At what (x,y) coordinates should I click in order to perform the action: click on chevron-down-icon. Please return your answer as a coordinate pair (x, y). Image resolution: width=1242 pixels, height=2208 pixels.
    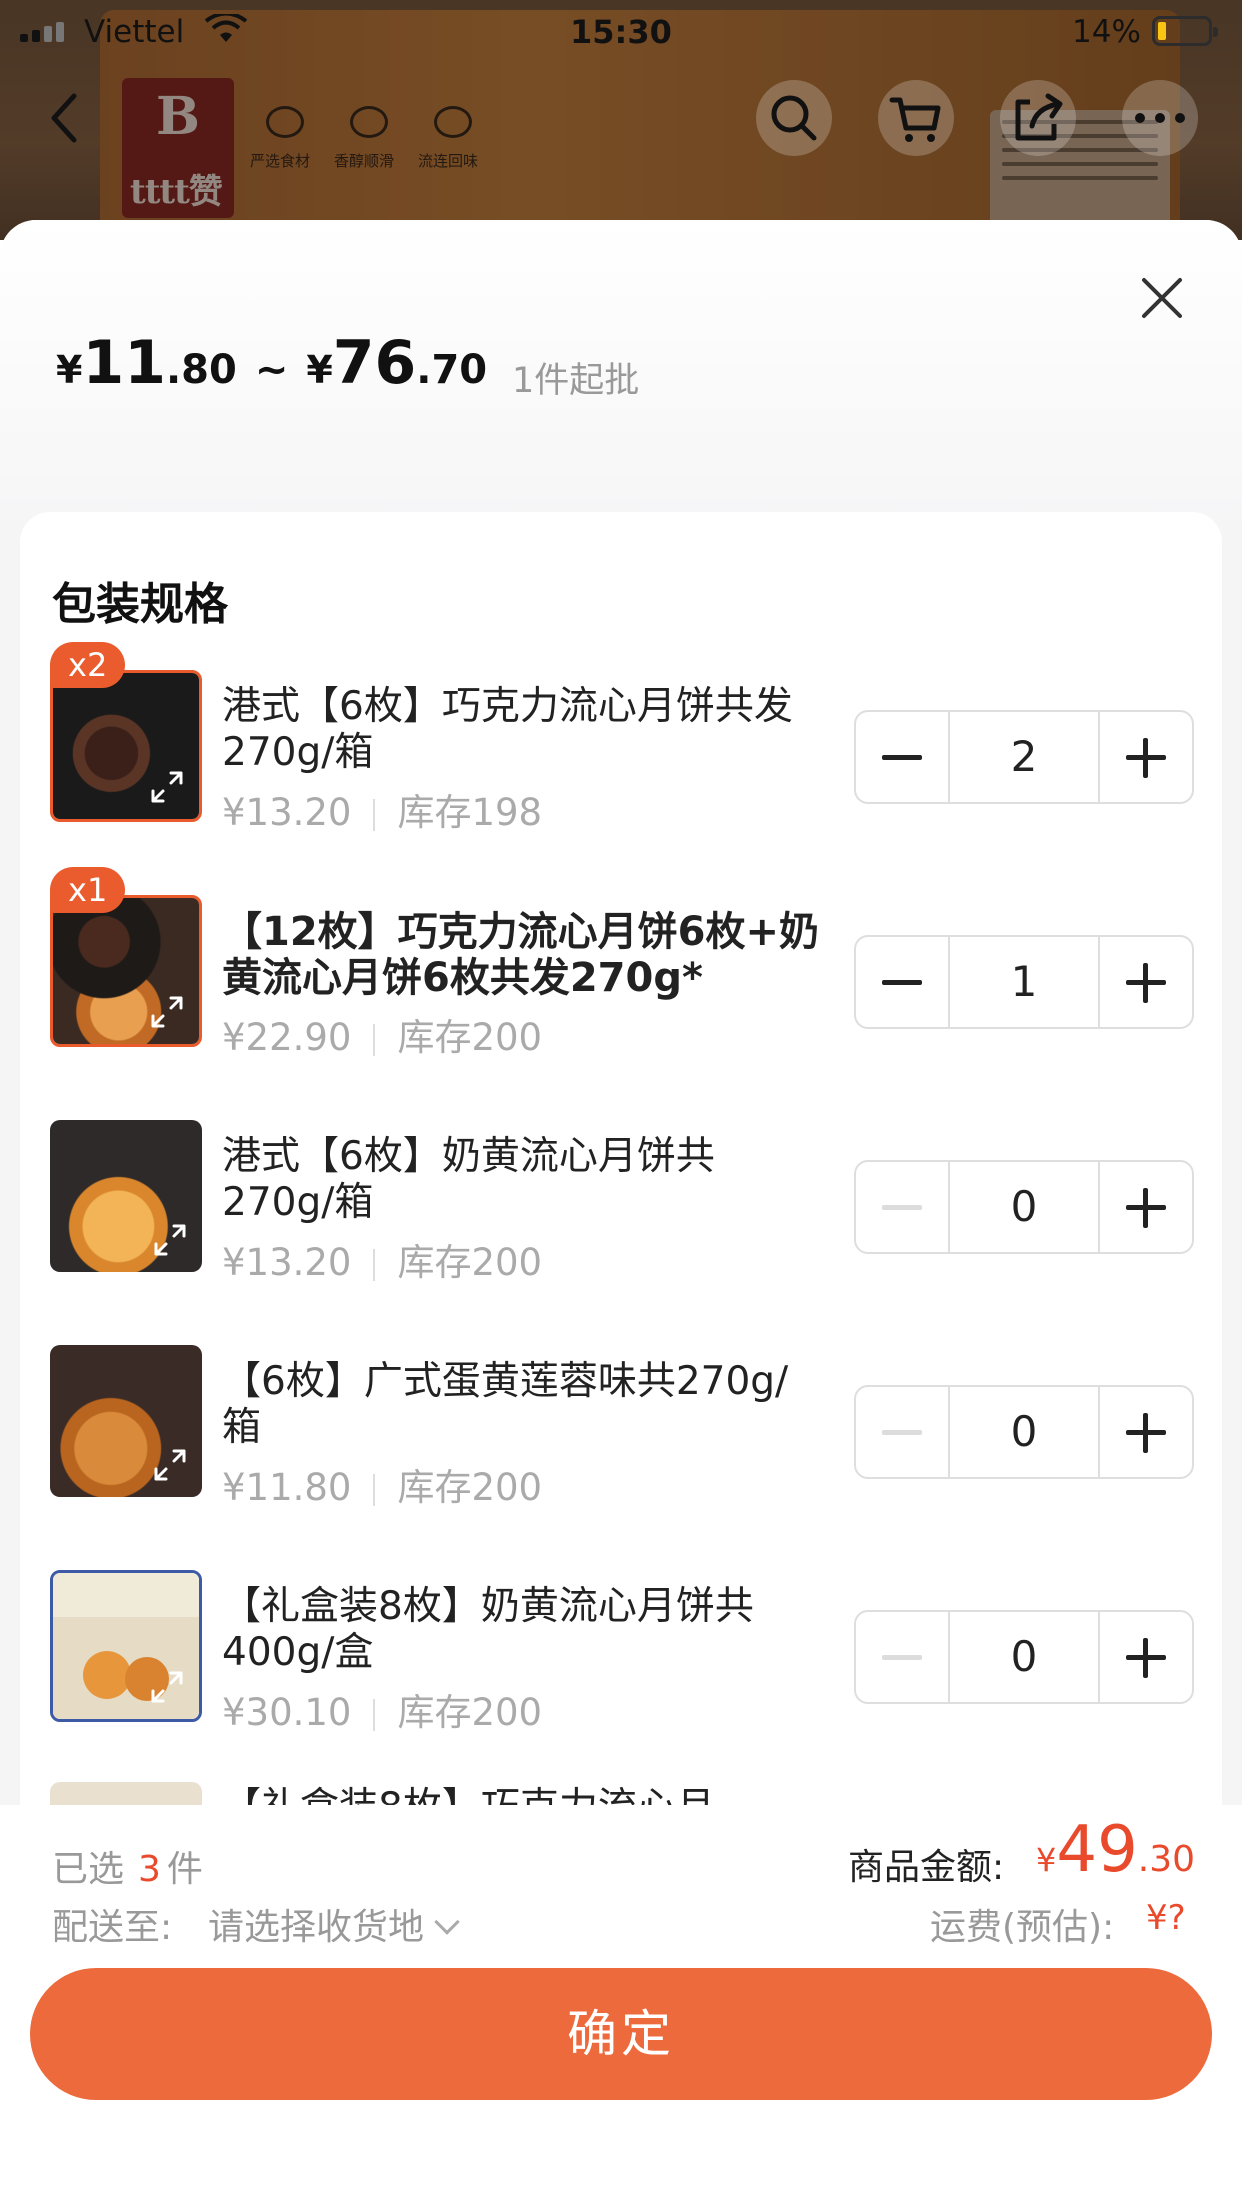
    Looking at the image, I should click on (447, 1922).